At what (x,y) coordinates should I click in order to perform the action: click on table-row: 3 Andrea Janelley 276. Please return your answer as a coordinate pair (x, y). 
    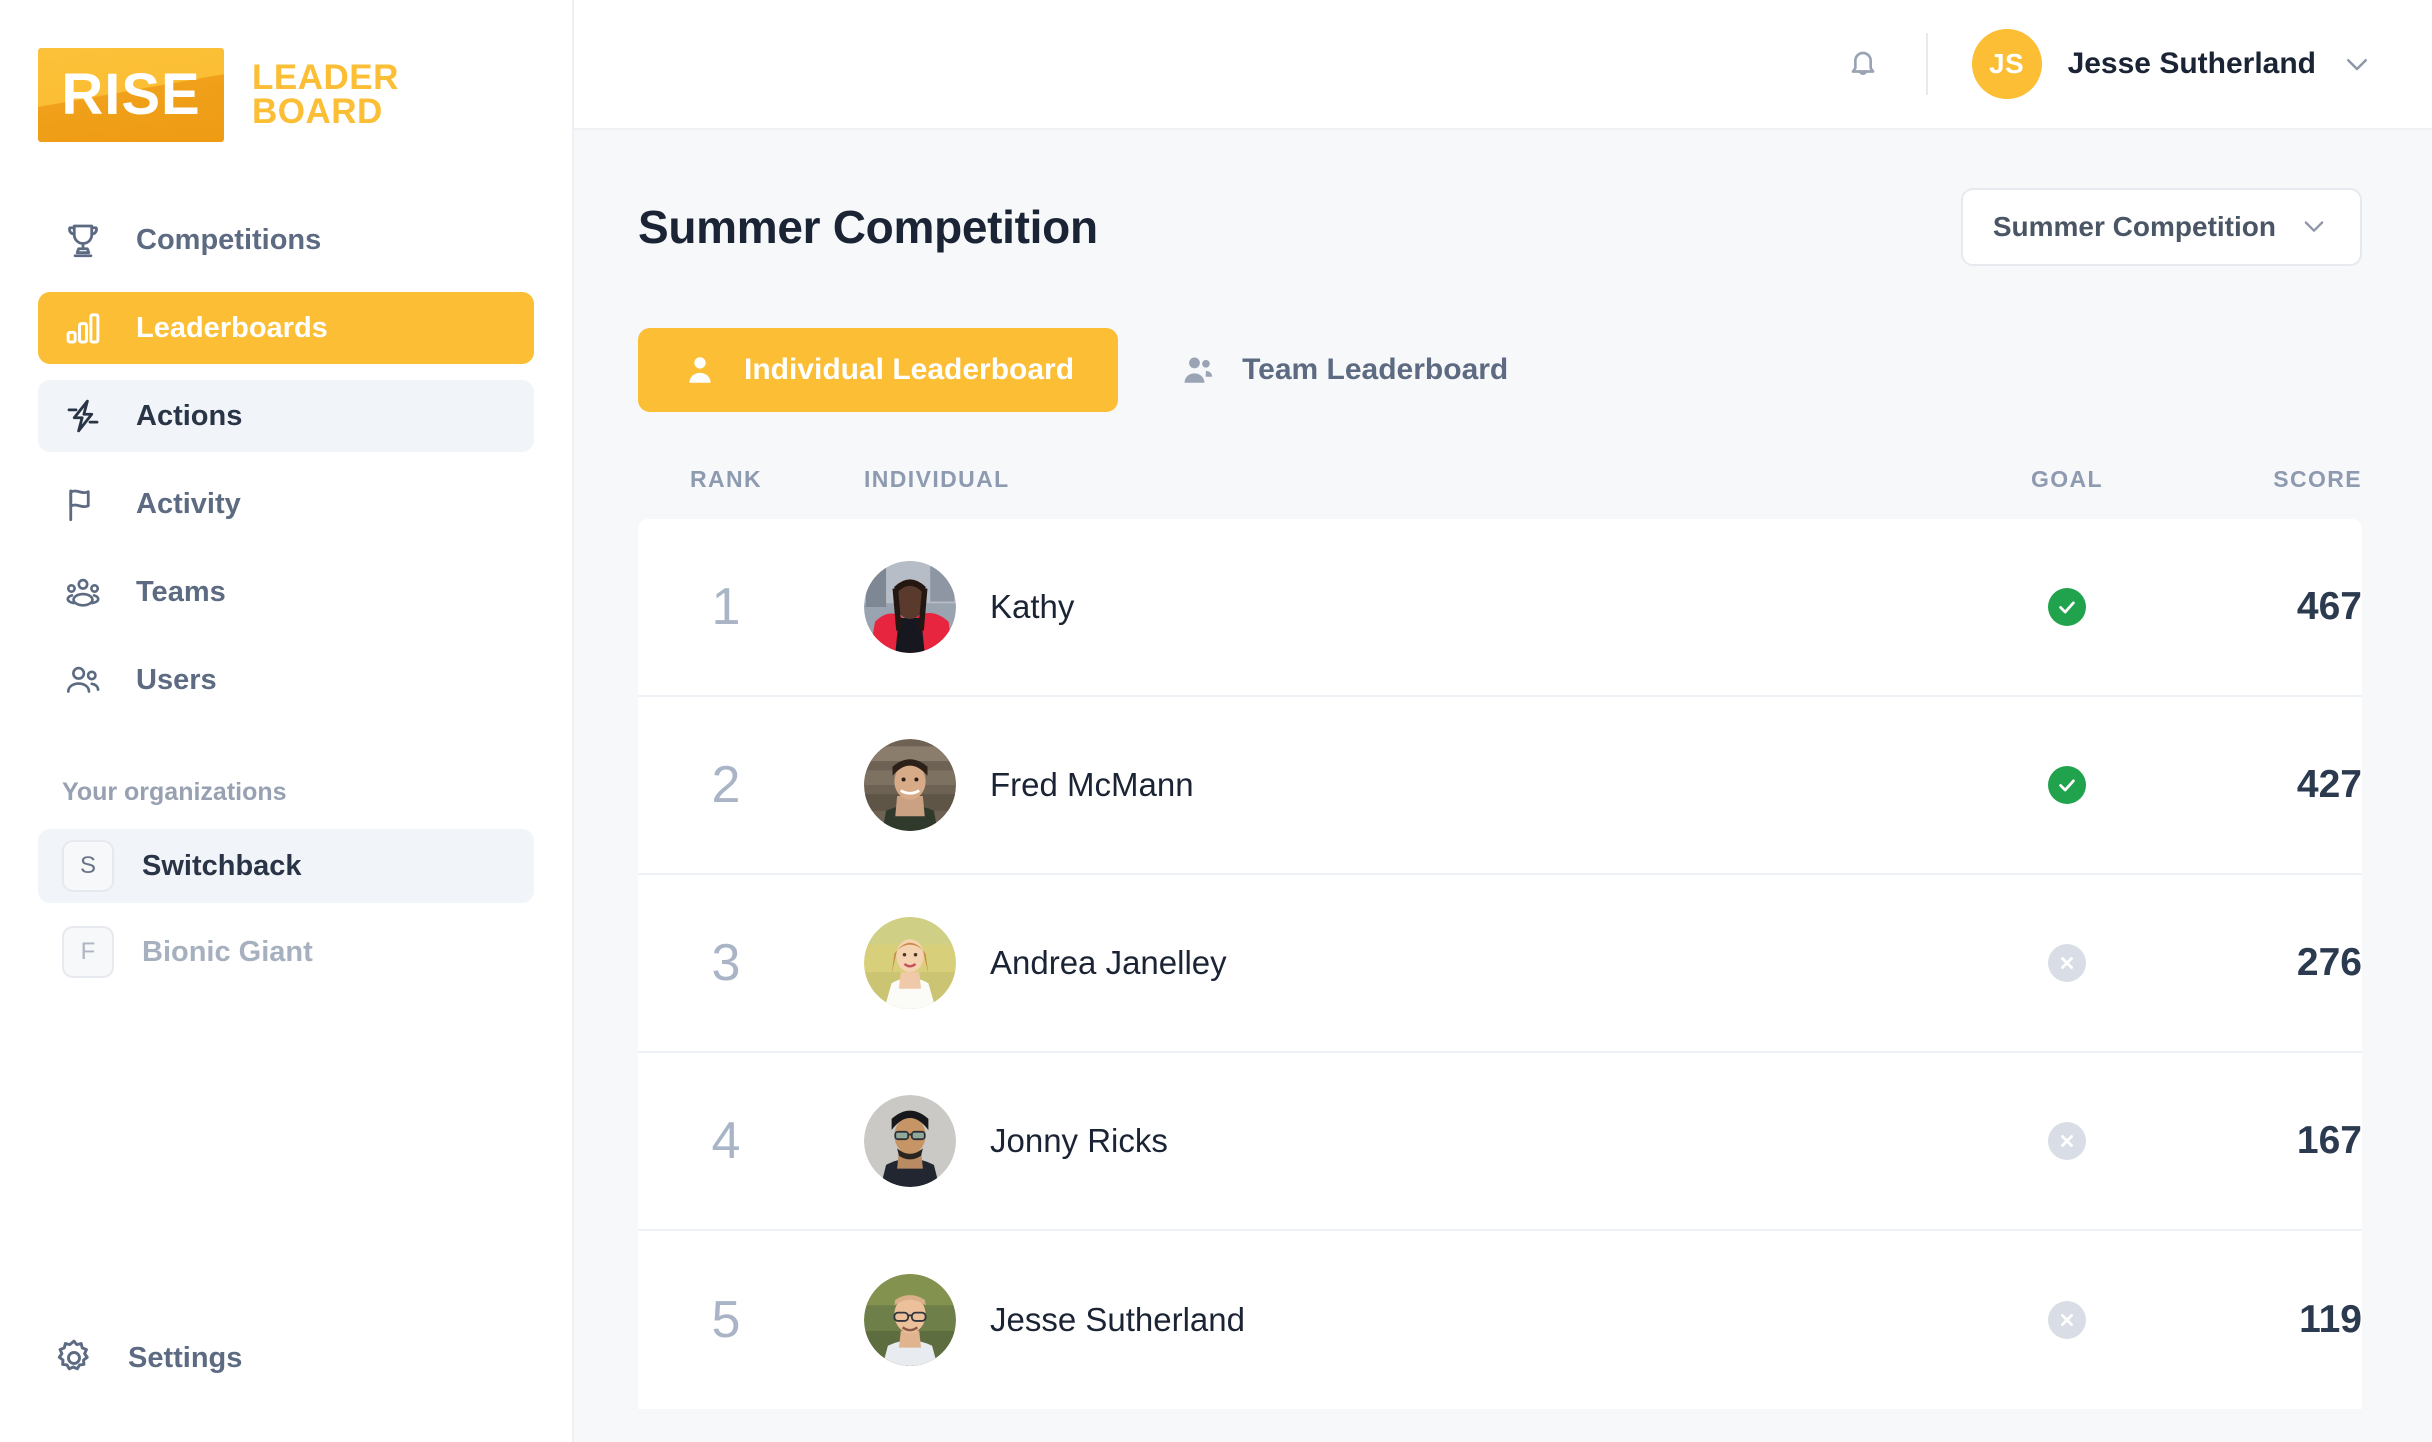
    Looking at the image, I should click on (1500, 964).